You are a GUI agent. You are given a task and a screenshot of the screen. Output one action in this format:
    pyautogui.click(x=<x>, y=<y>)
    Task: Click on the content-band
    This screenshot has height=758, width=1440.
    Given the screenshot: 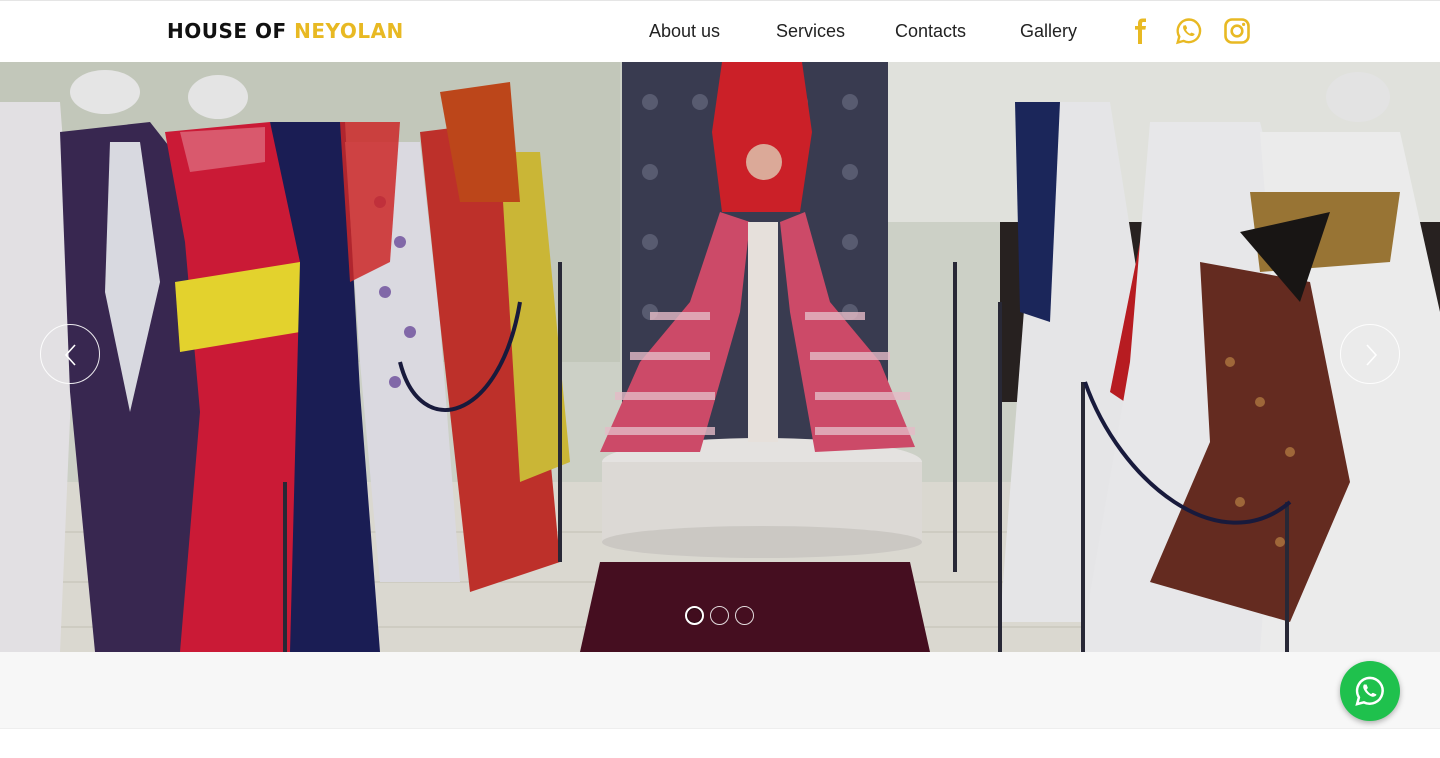 What is the action you would take?
    pyautogui.click(x=720, y=690)
    